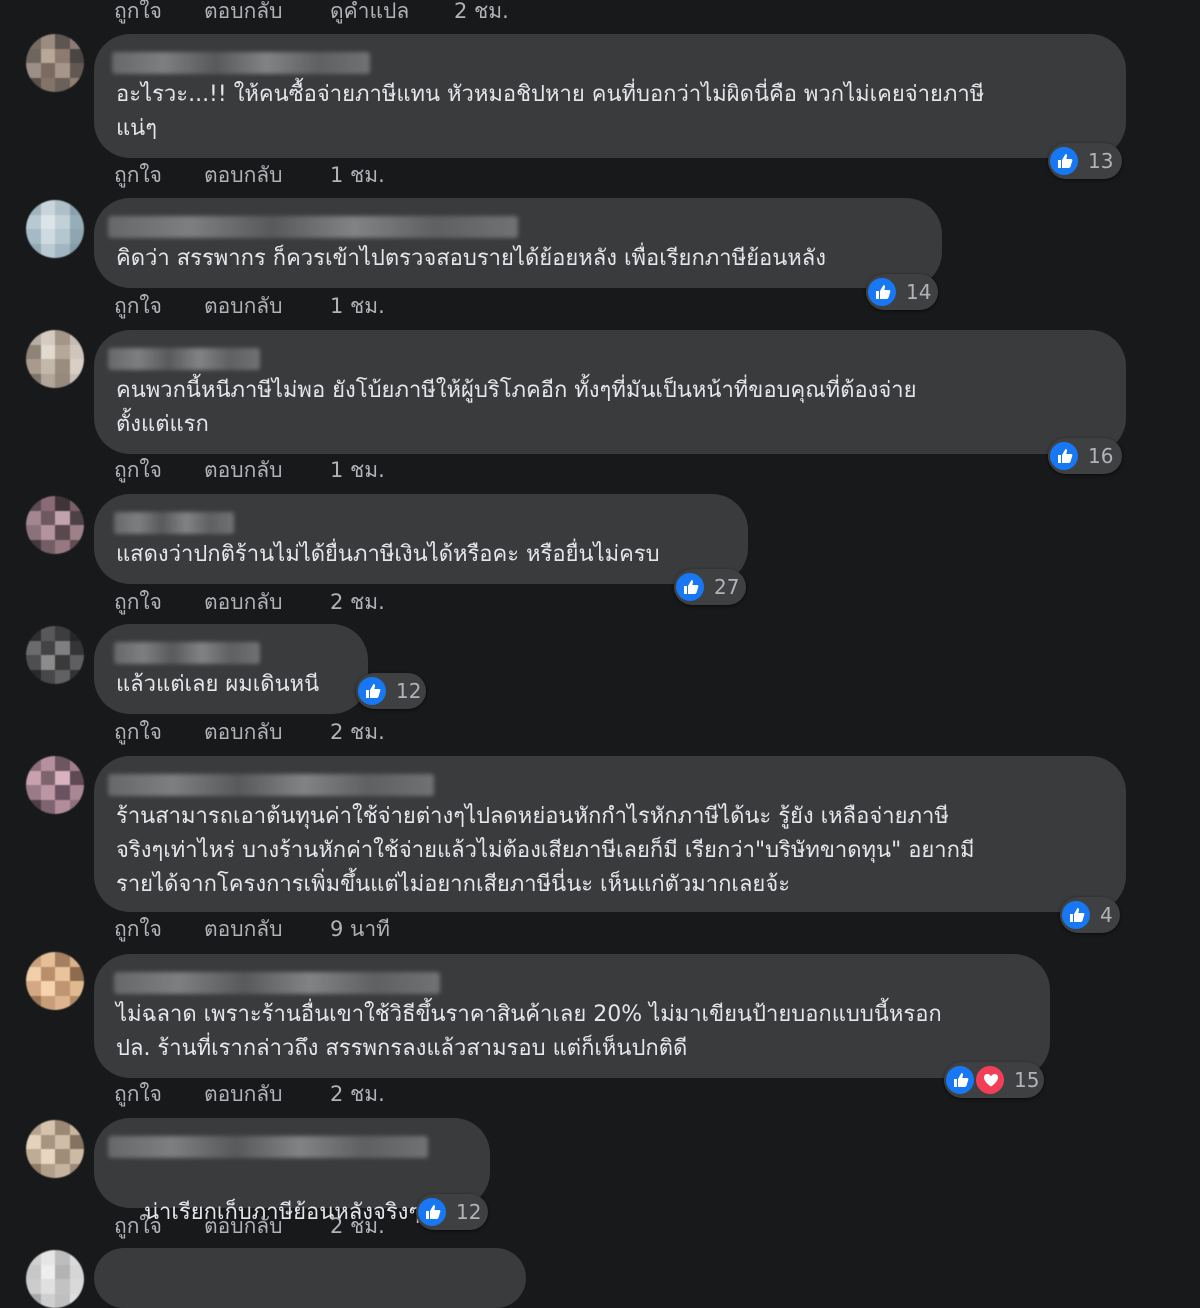 The width and height of the screenshot is (1200, 1308). I want to click on comment-bubble: แล้วแต่เลย ผมเดินหนี, so click(231, 669).